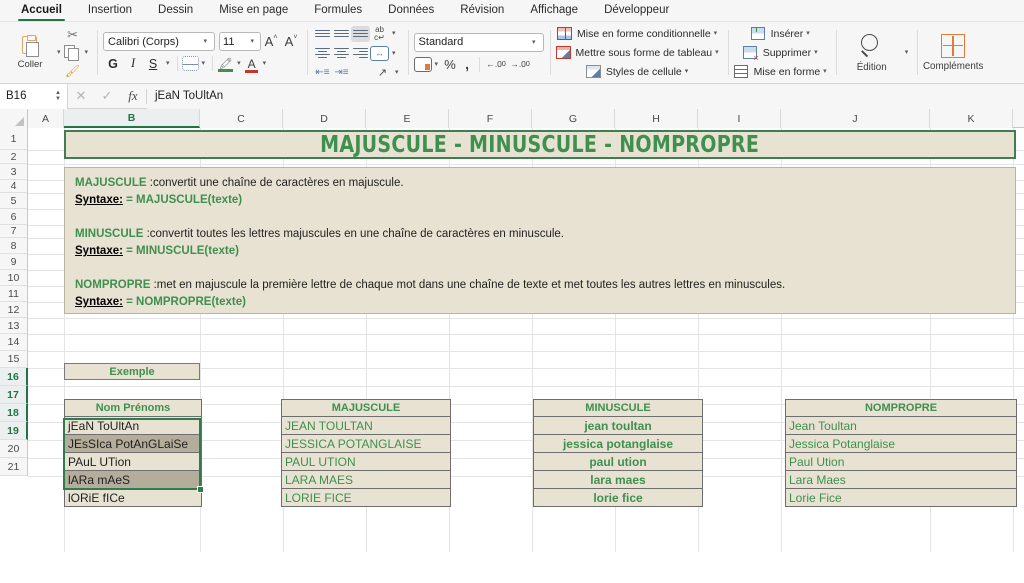  Describe the element at coordinates (253, 12) in the screenshot. I see `tab-mise-en-page: Mise en page` at that location.